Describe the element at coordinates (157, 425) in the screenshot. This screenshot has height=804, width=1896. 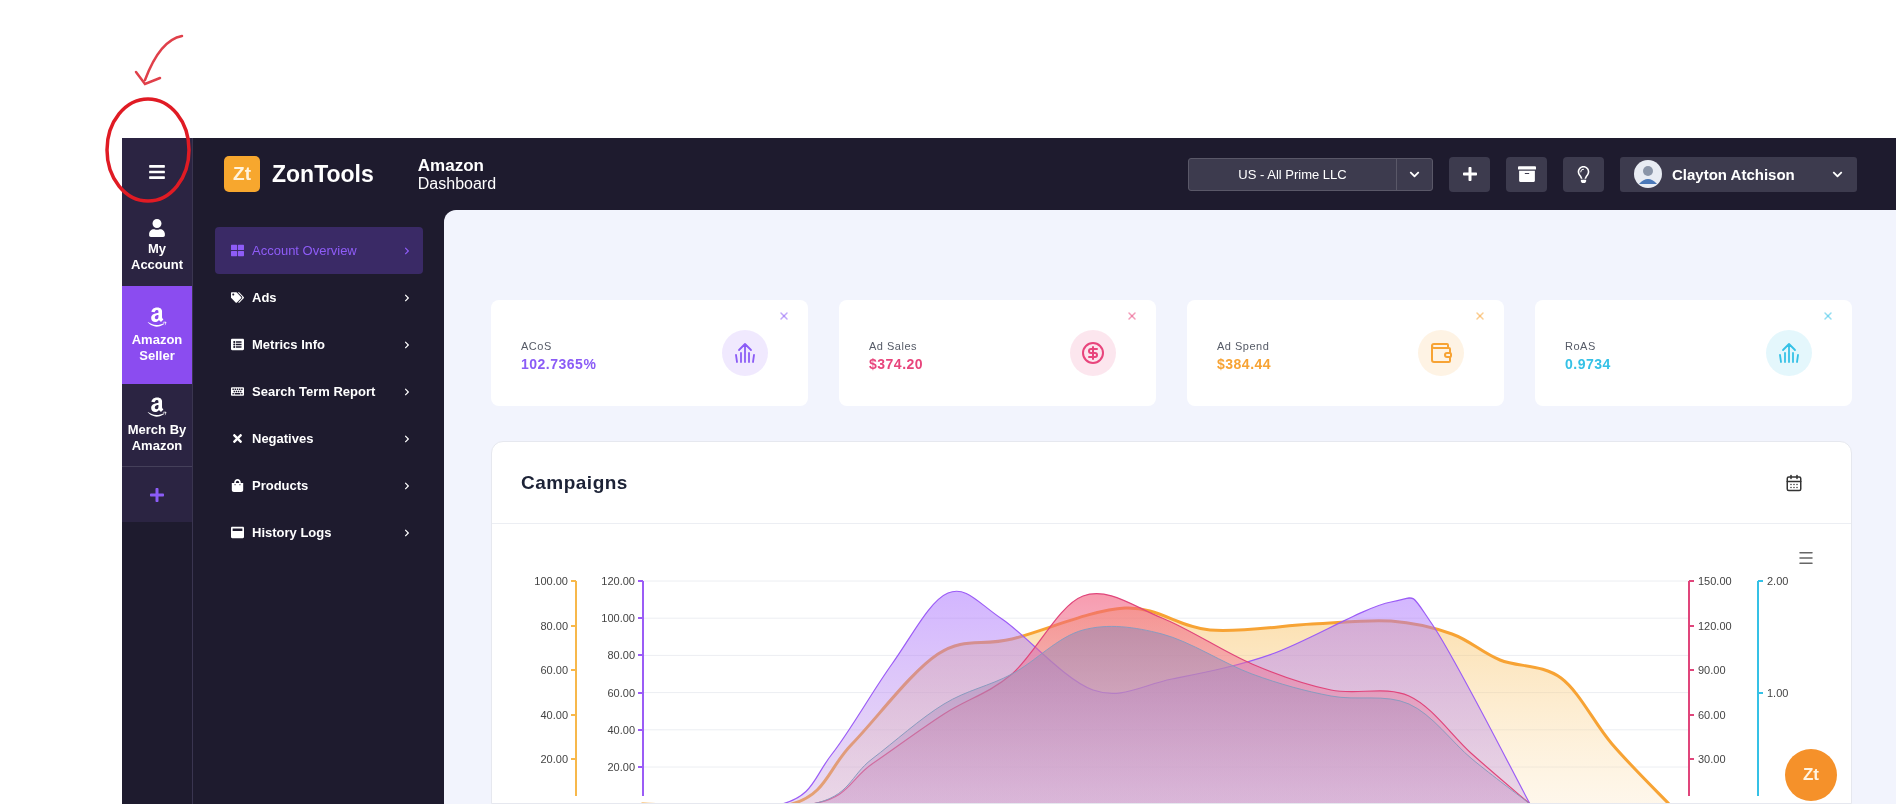
I see `rail-item: Merch By Amazon` at that location.